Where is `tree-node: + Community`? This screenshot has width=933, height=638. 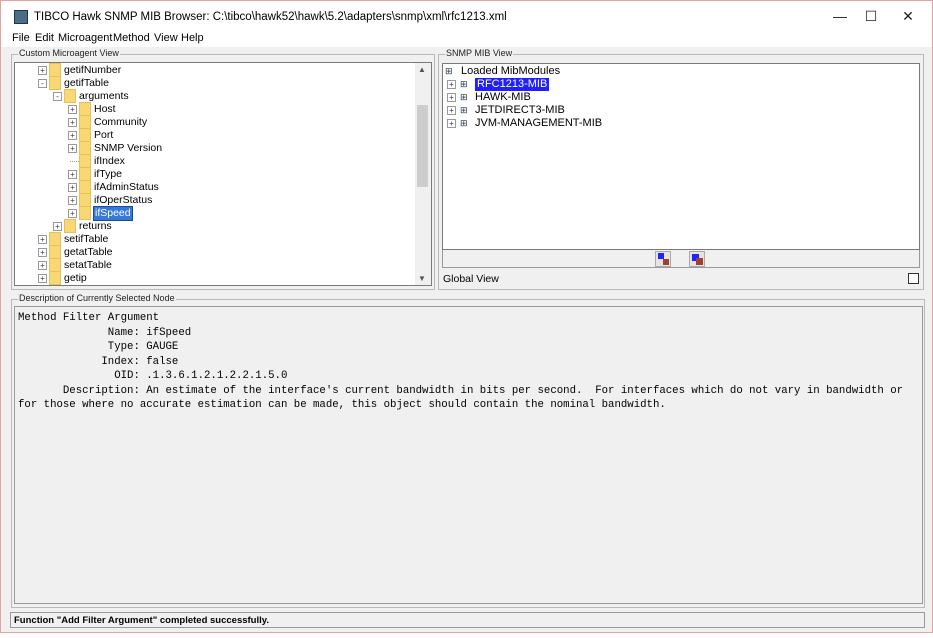 tree-node: + Community is located at coordinates (215, 122).